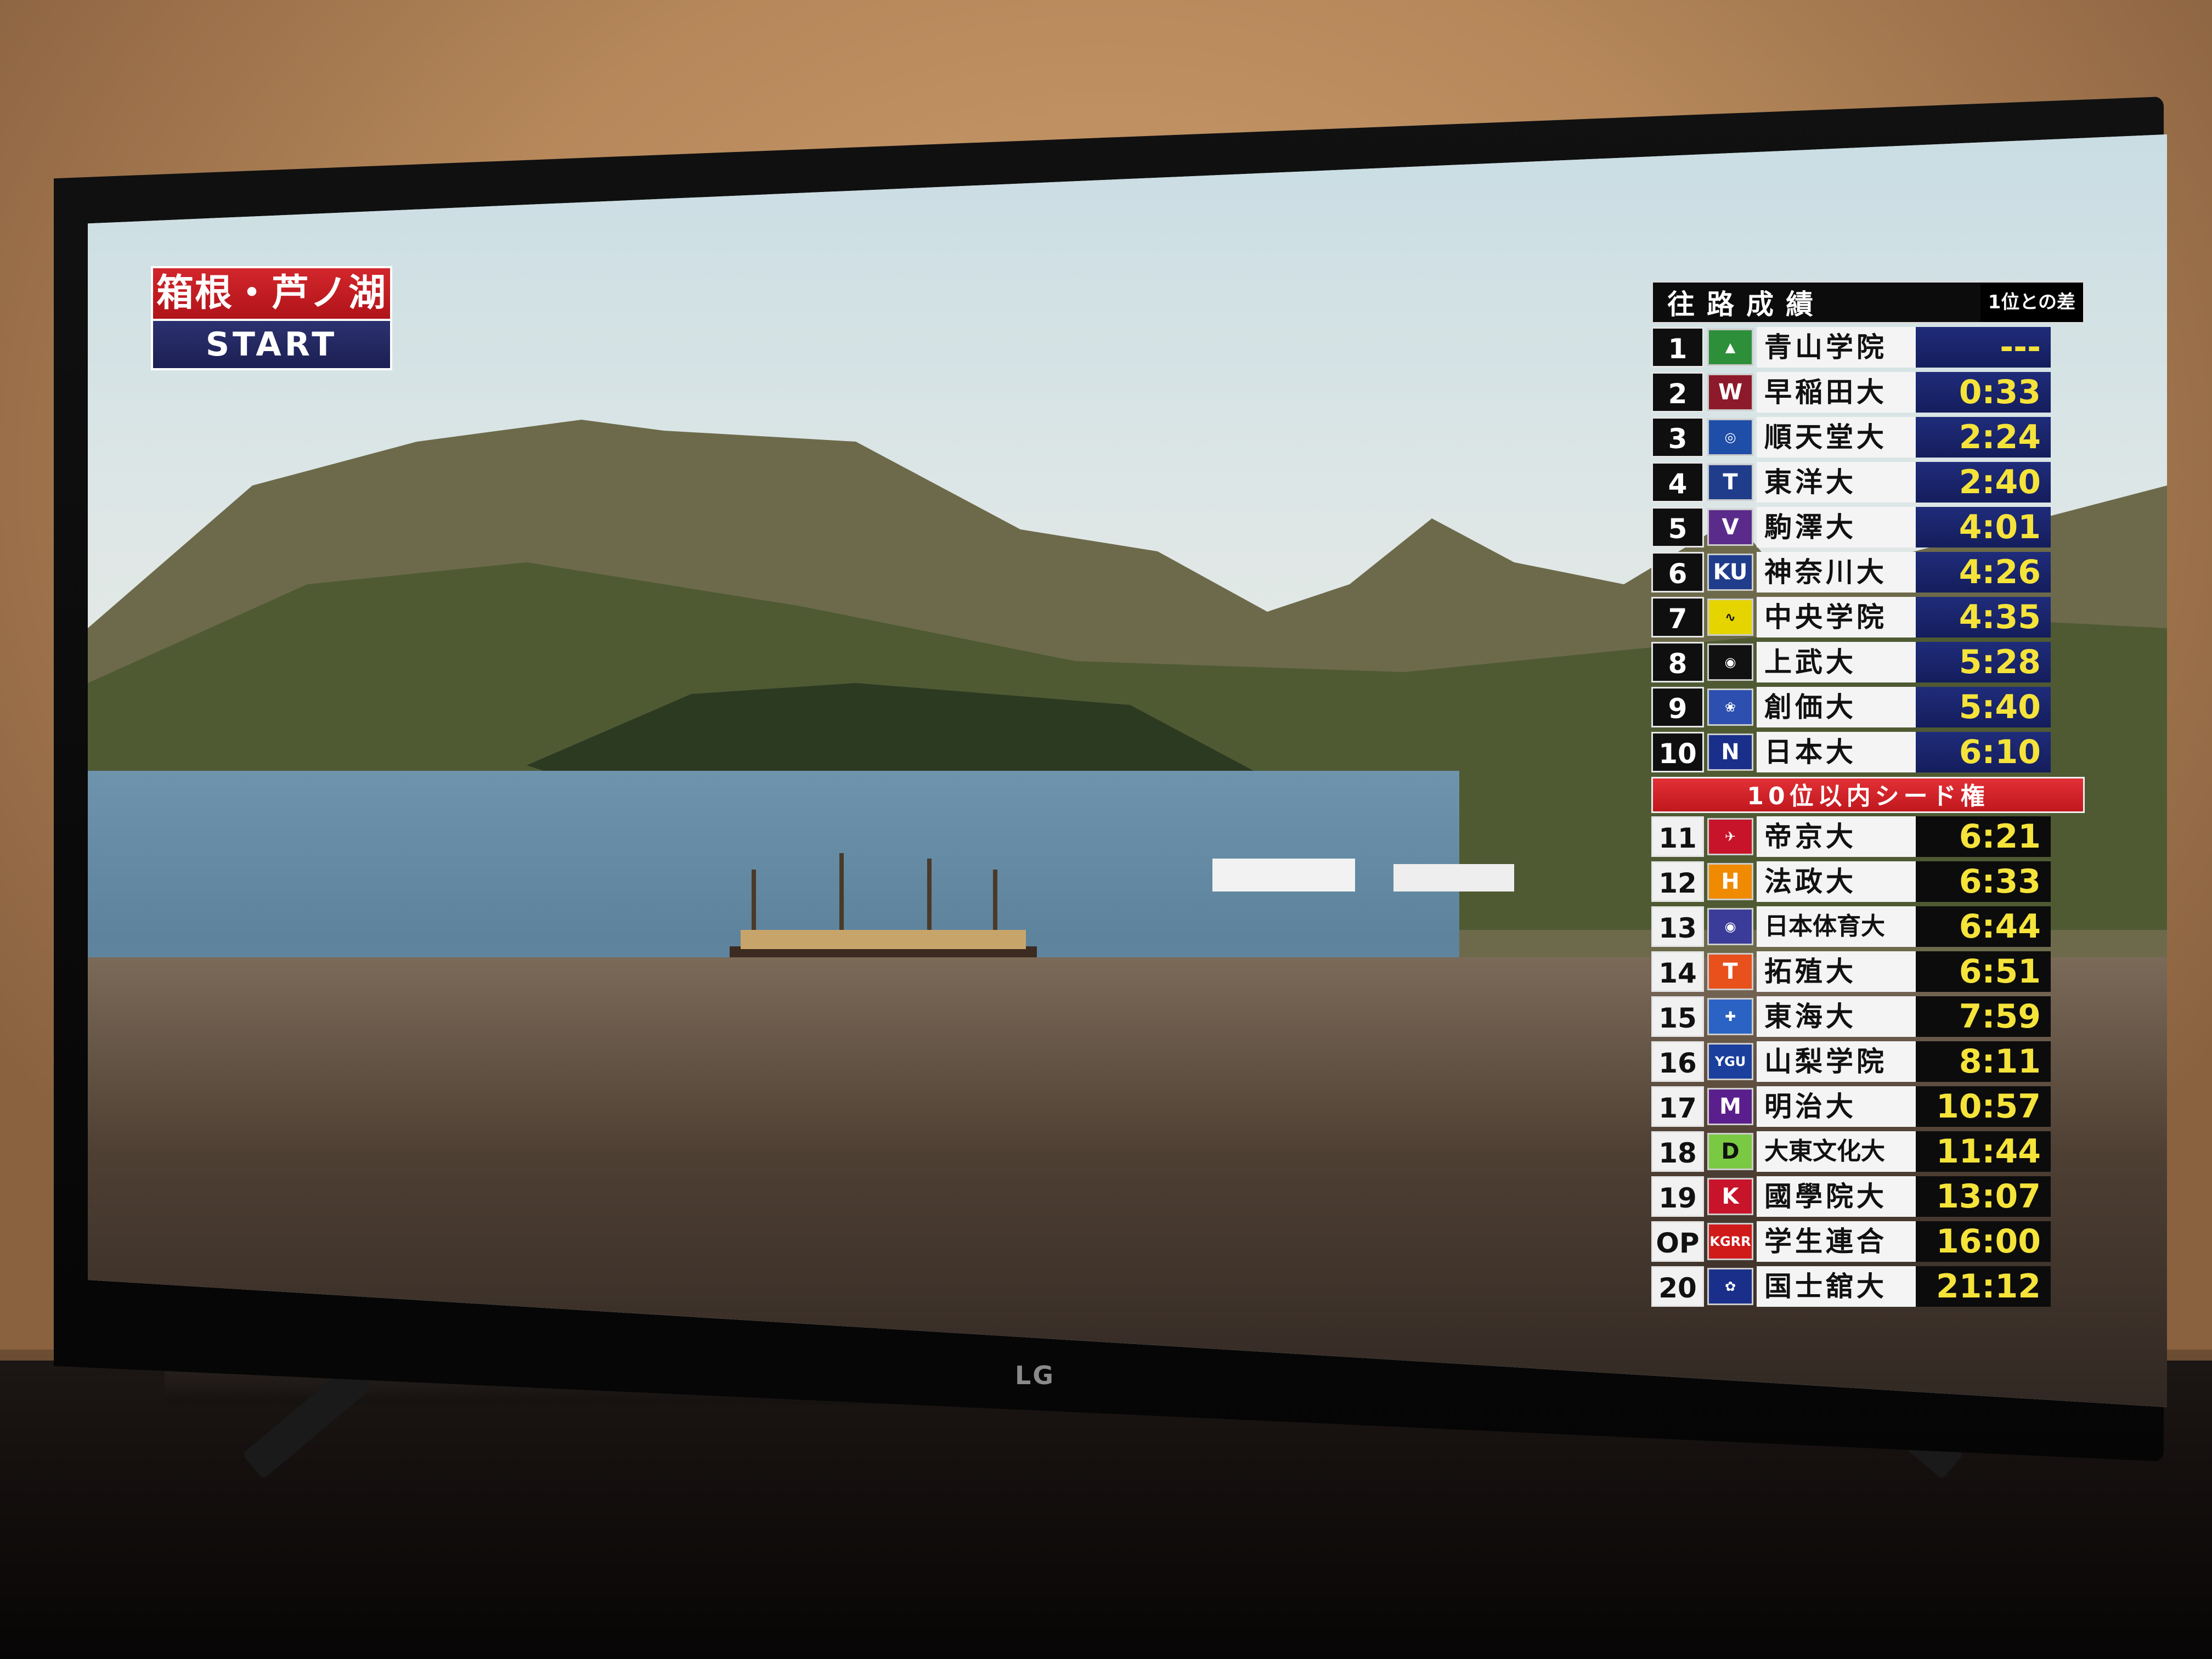 Image resolution: width=2212 pixels, height=1659 pixels. What do you see at coordinates (1837, 348) in the screenshot?
I see `team-name: 青山学院` at bounding box center [1837, 348].